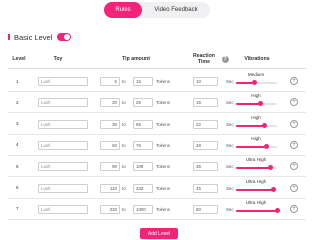  I want to click on tip-to-input: 1000, so click(143, 209).